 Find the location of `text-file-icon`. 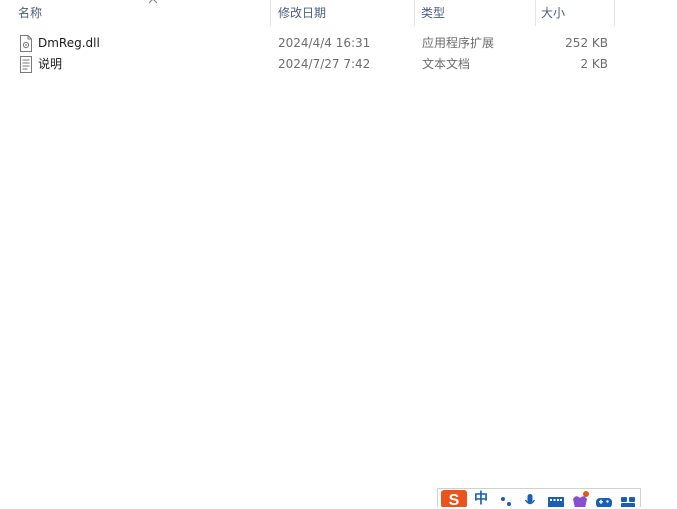

text-file-icon is located at coordinates (26, 64).